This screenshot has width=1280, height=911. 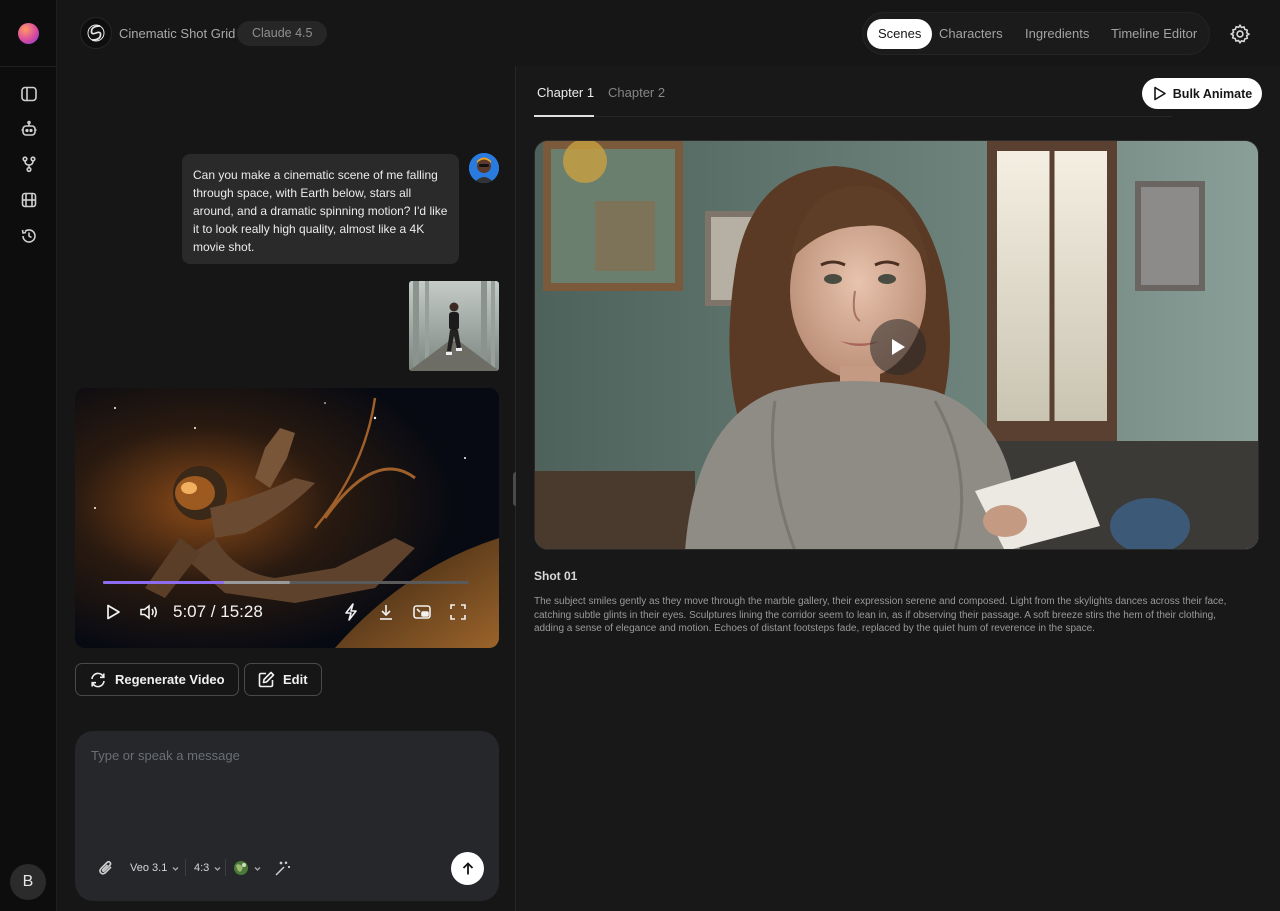 I want to click on arrow-up-icon, so click(x=467, y=867).